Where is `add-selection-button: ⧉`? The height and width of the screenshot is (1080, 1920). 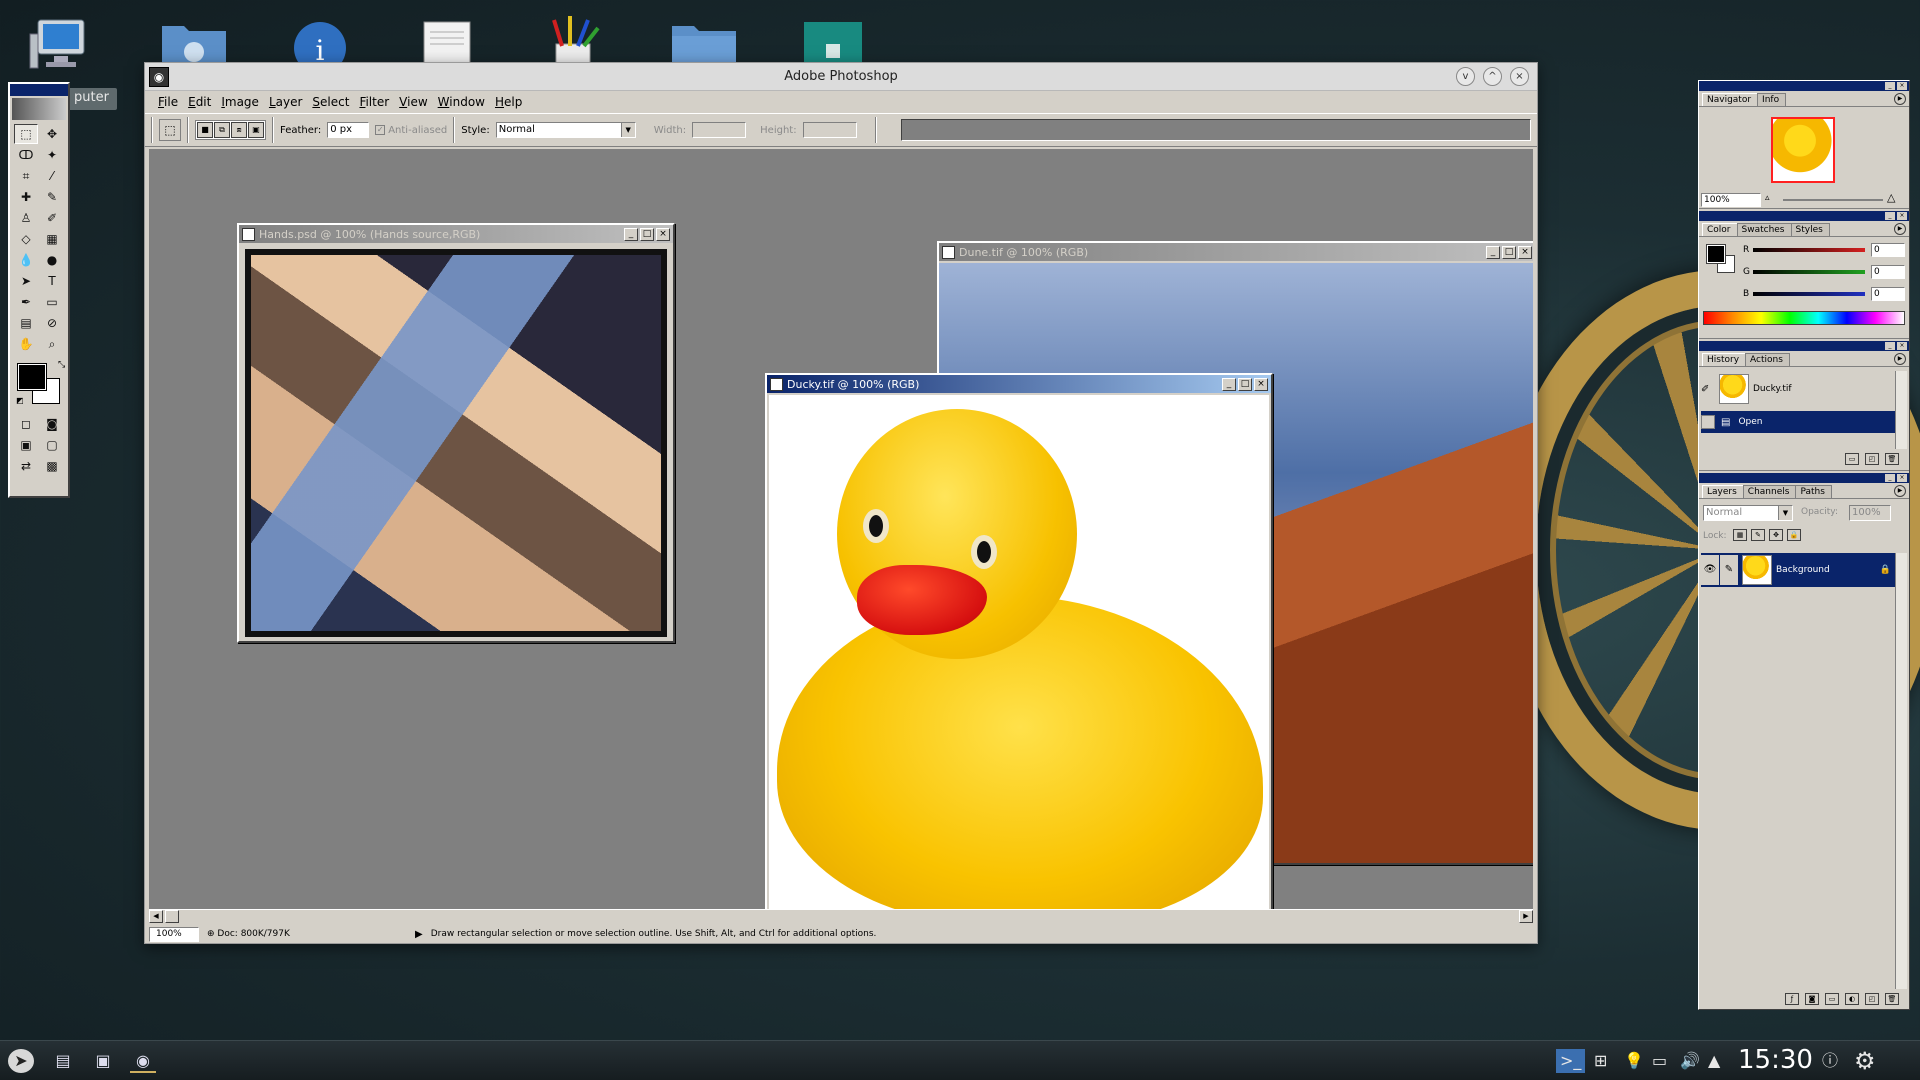 add-selection-button: ⧉ is located at coordinates (222, 130).